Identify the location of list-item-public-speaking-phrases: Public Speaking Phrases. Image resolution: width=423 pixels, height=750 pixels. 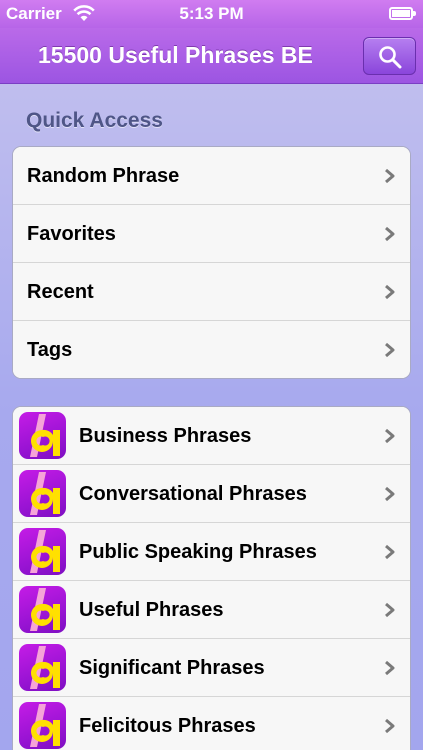
(211, 552).